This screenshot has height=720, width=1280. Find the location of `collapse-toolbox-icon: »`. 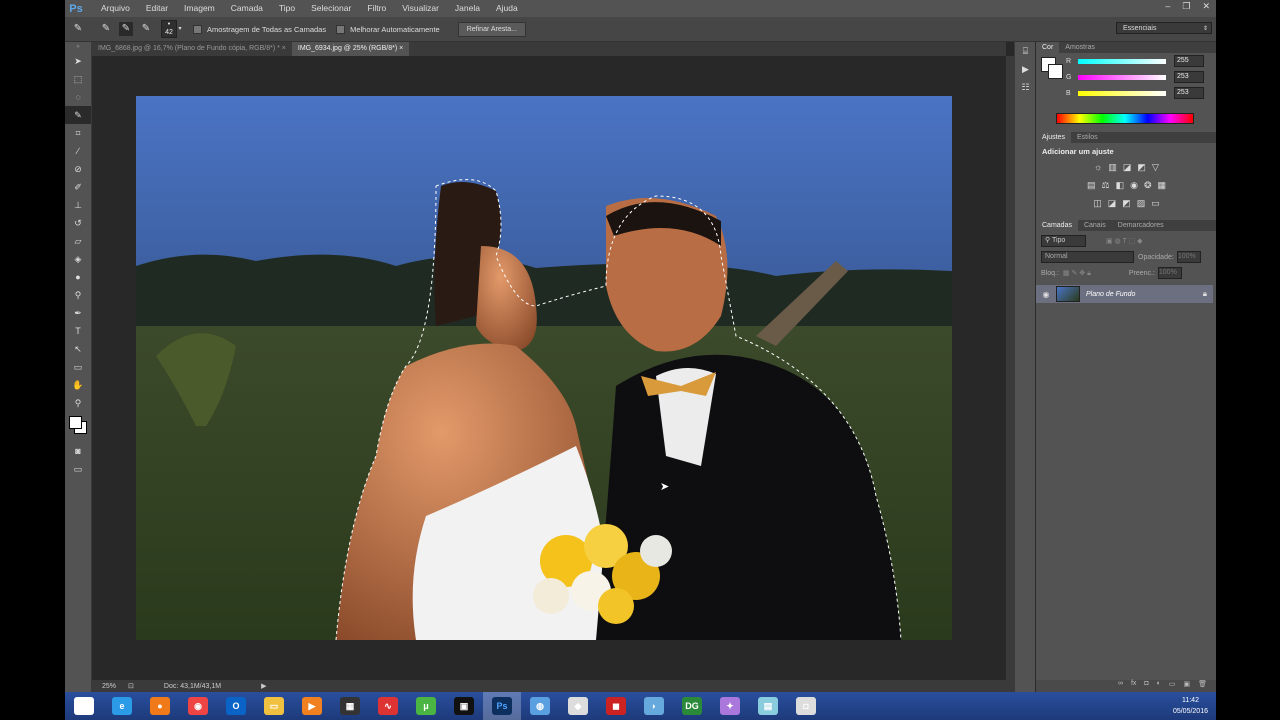

collapse-toolbox-icon: » is located at coordinates (78, 47).